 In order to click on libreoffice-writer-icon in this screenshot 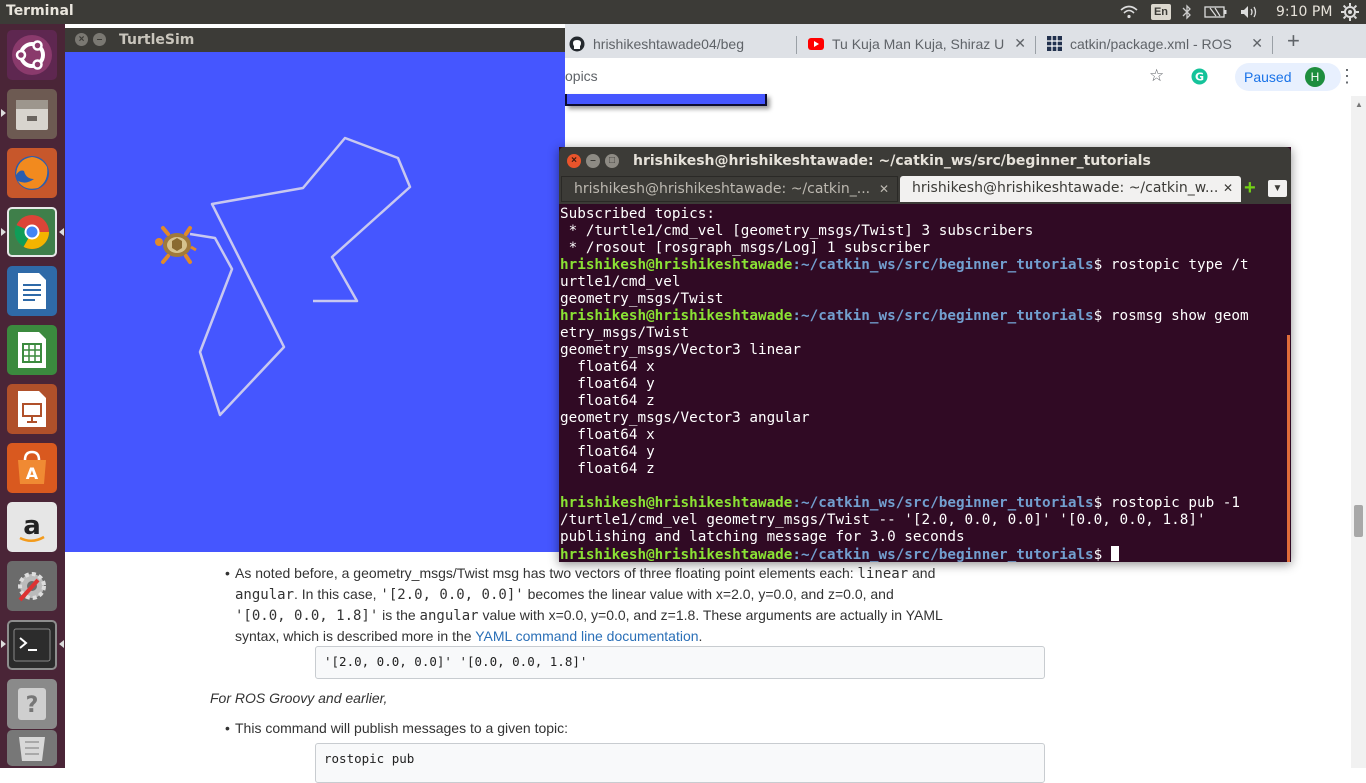, I will do `click(32, 291)`.